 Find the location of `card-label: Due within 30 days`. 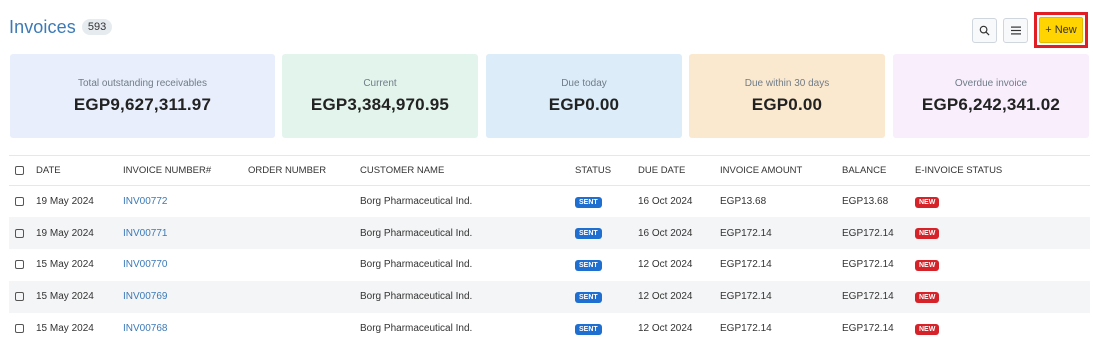

card-label: Due within 30 days is located at coordinates (787, 83).